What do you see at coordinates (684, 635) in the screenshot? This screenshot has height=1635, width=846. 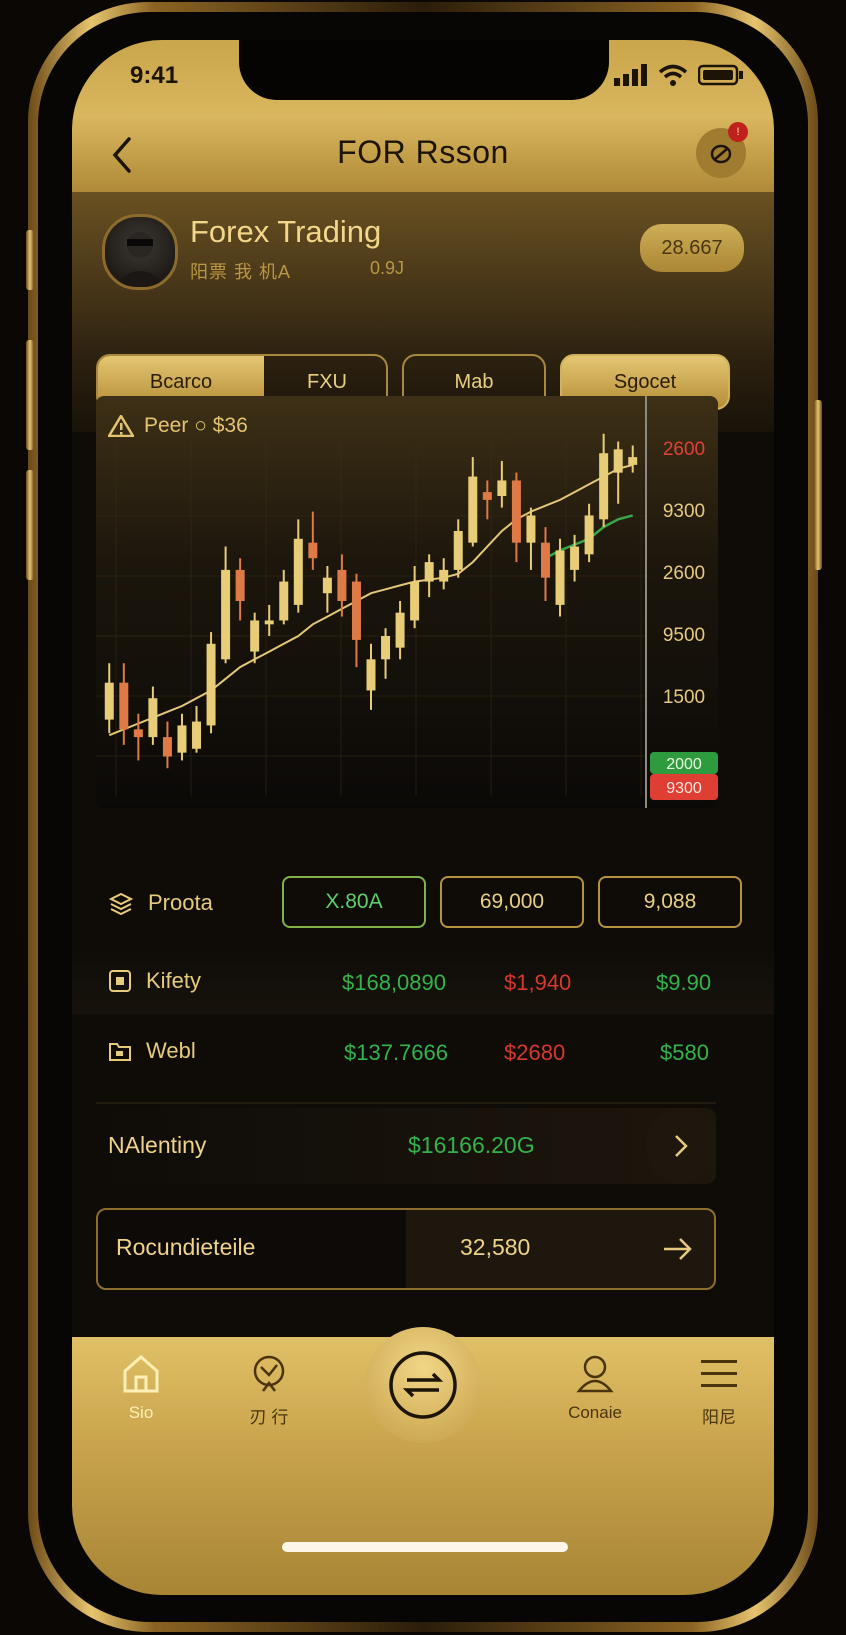 I see `y-axis-tick-label: 9500` at bounding box center [684, 635].